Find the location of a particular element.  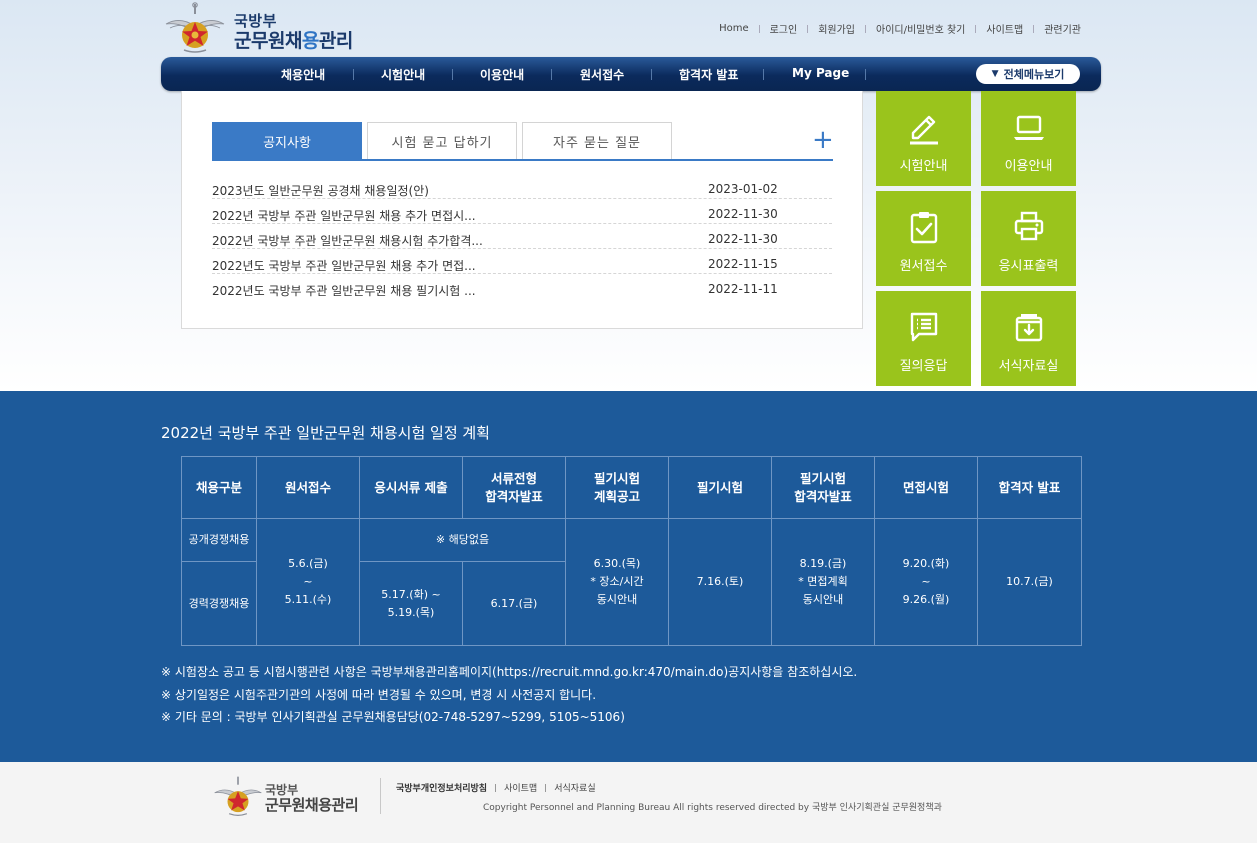

footer-link-separator is located at coordinates (546, 787).